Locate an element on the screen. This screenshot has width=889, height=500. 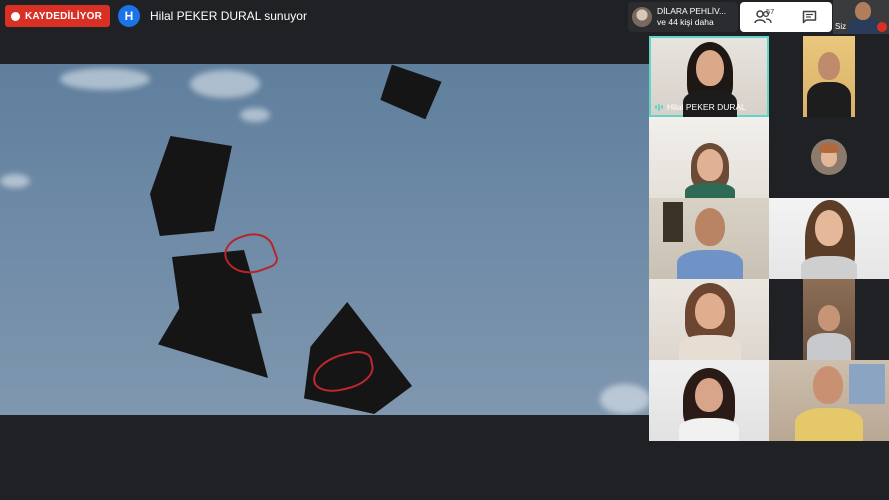
self-torso is located at coordinates (864, 26).